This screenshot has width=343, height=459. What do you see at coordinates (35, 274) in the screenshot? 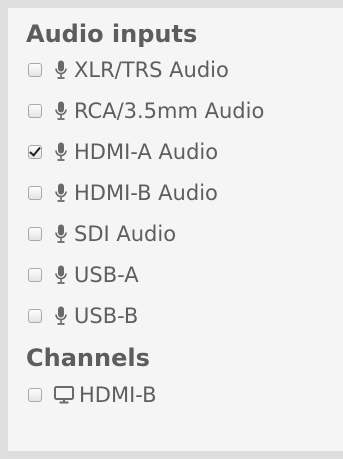
I see `audio-input-usb-a-checkbox` at bounding box center [35, 274].